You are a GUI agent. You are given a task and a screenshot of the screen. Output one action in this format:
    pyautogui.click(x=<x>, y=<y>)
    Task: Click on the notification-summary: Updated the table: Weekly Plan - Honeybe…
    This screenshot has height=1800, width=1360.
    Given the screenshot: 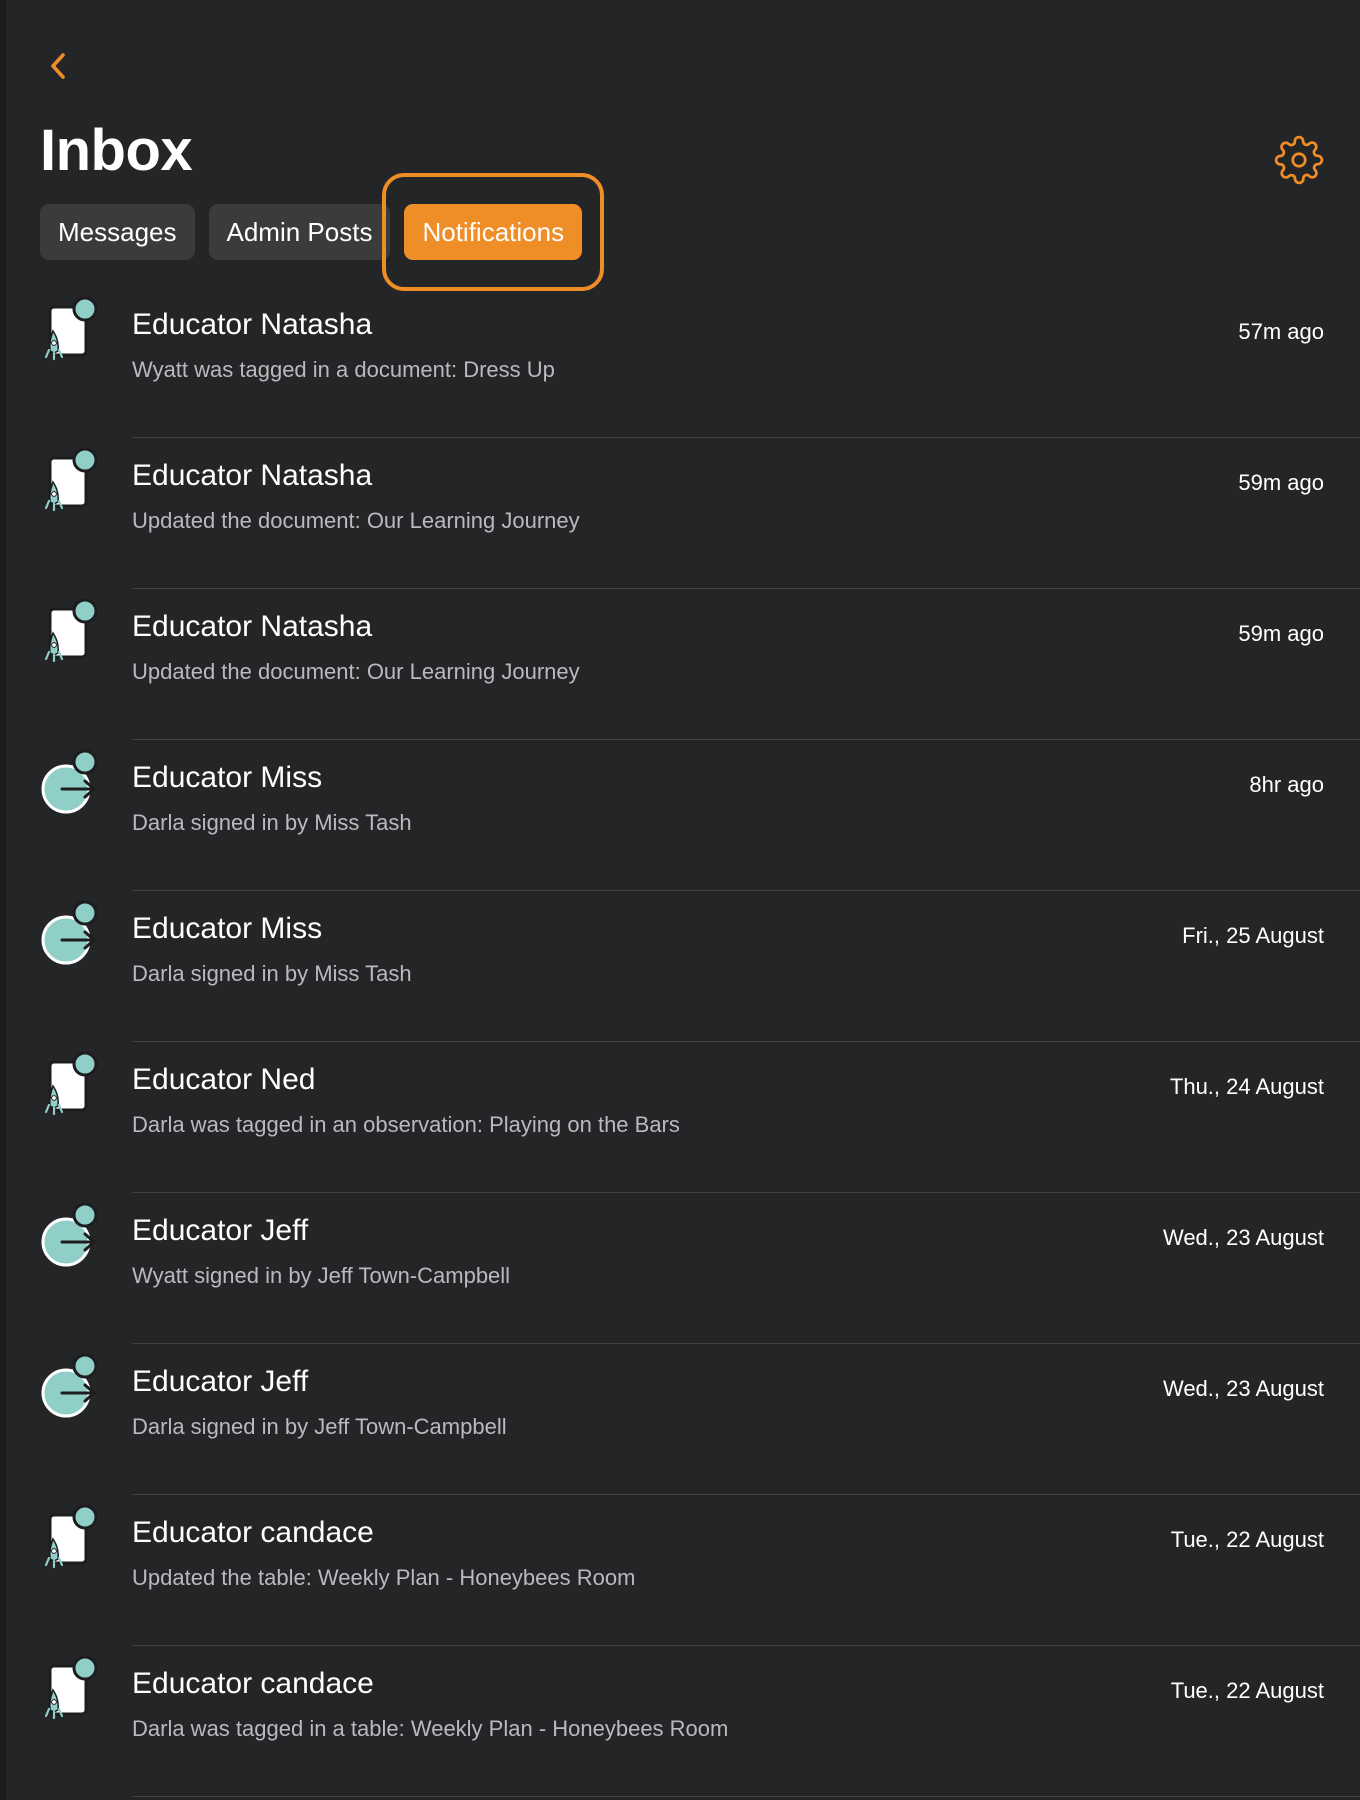 What is the action you would take?
    pyautogui.click(x=384, y=1577)
    